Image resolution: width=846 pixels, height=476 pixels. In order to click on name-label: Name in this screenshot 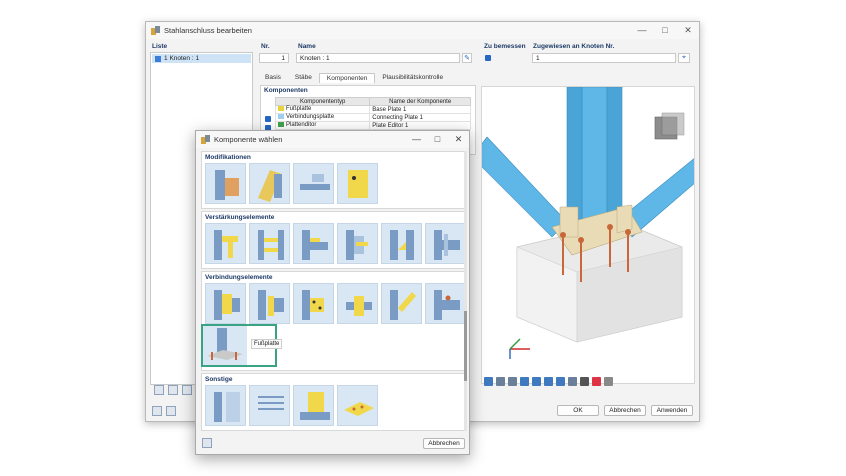, I will do `click(307, 46)`.